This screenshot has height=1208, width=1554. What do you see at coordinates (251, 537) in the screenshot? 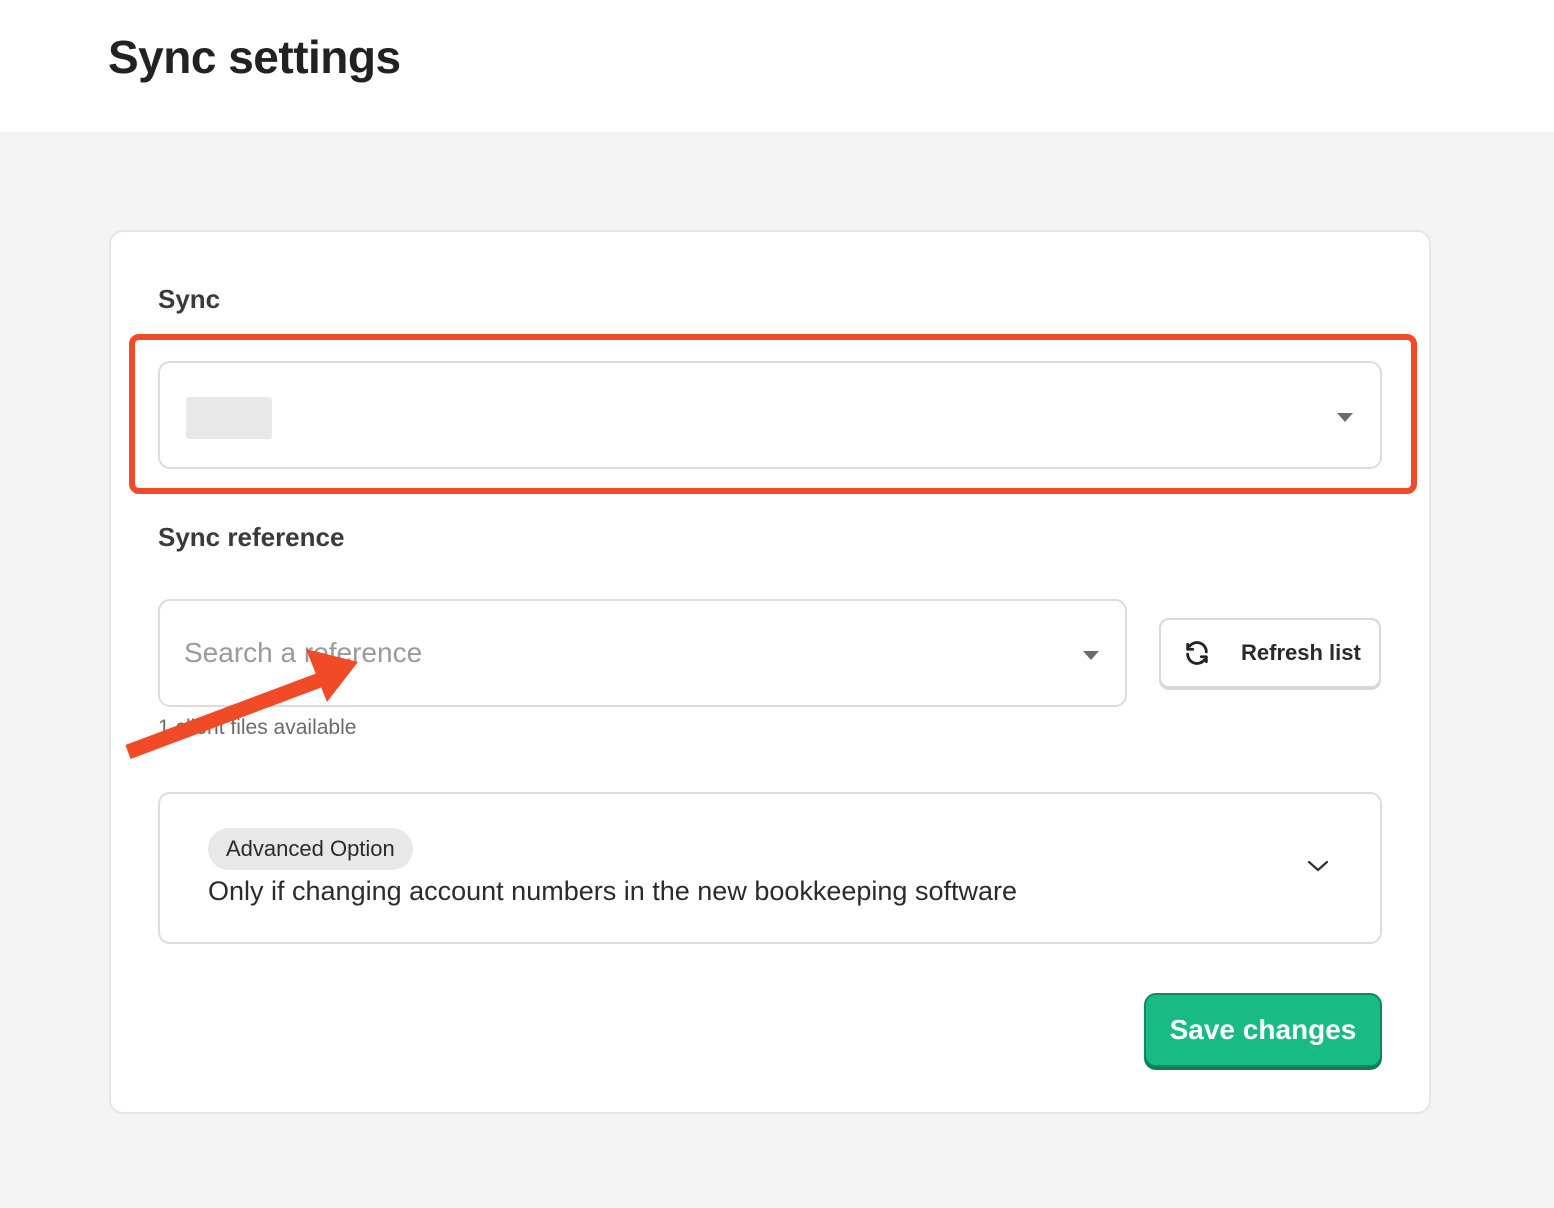
I see `sync-reference-label: Sync reference` at bounding box center [251, 537].